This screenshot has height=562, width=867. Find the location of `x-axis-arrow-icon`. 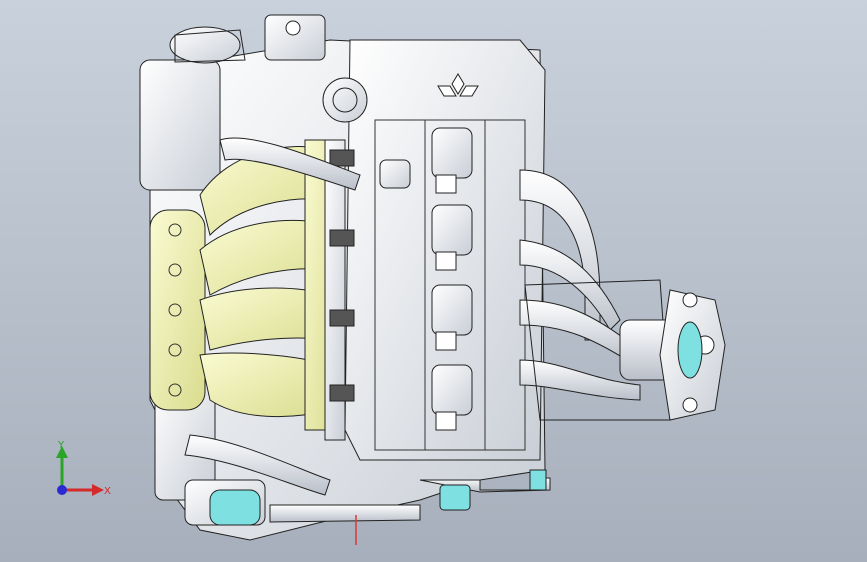

x-axis-arrow-icon is located at coordinates (98, 490).